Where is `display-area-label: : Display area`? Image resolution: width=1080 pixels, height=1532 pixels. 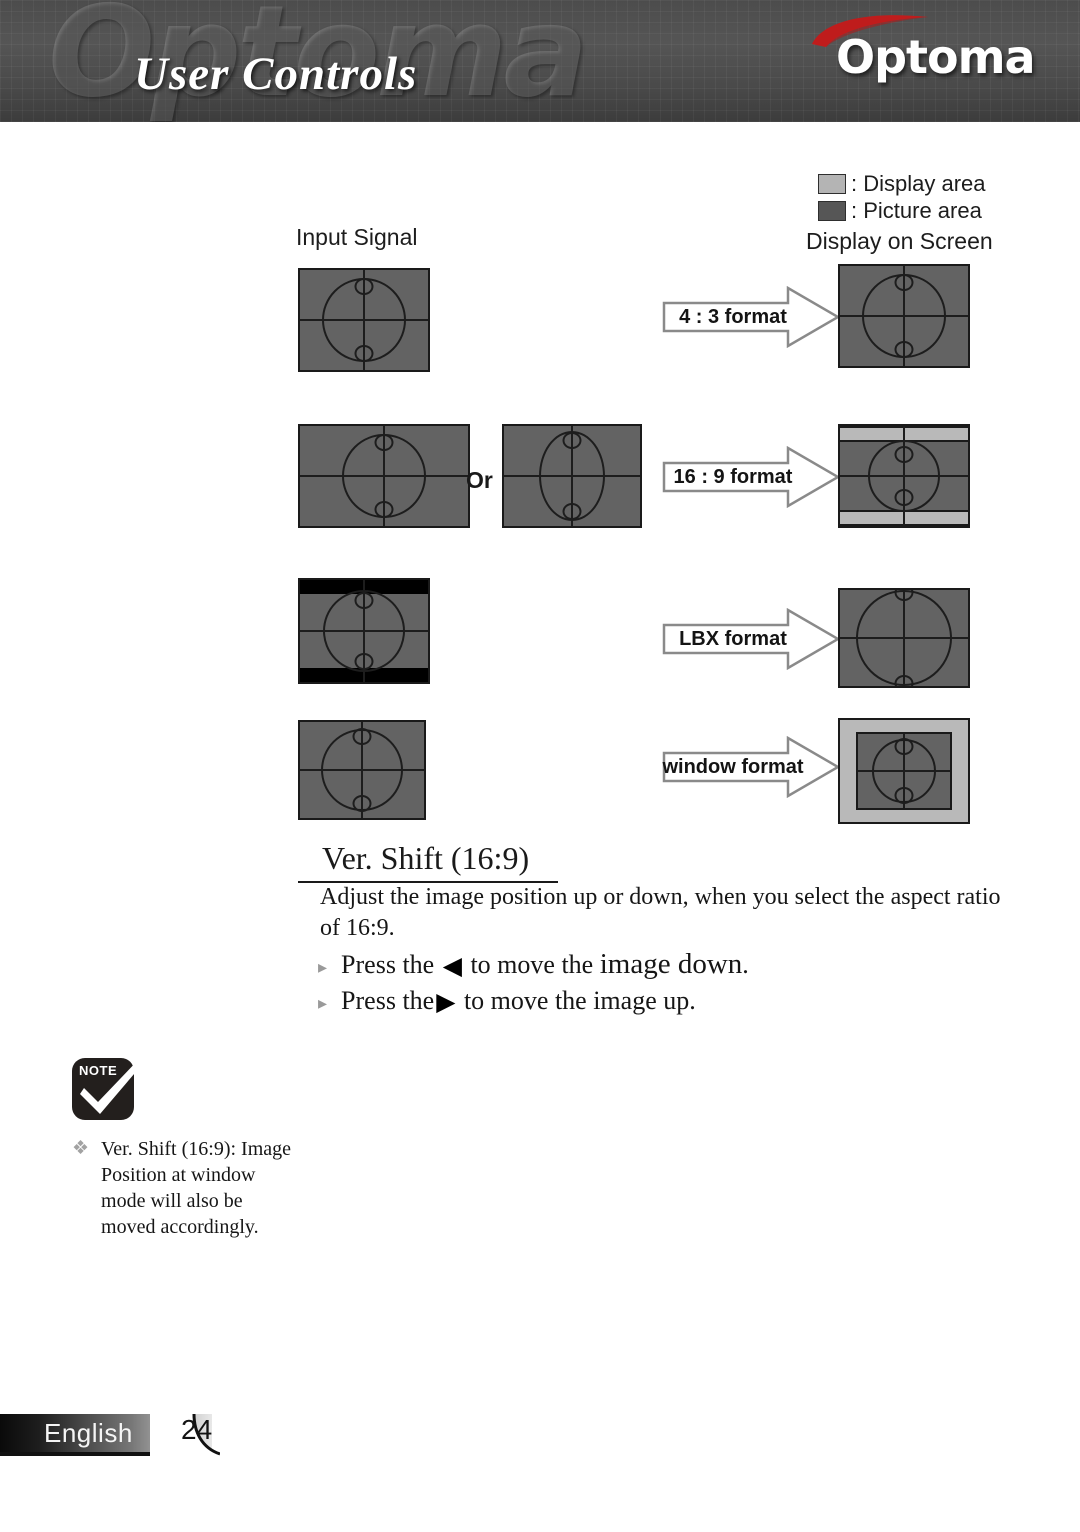 display-area-label: : Display area is located at coordinates (918, 183).